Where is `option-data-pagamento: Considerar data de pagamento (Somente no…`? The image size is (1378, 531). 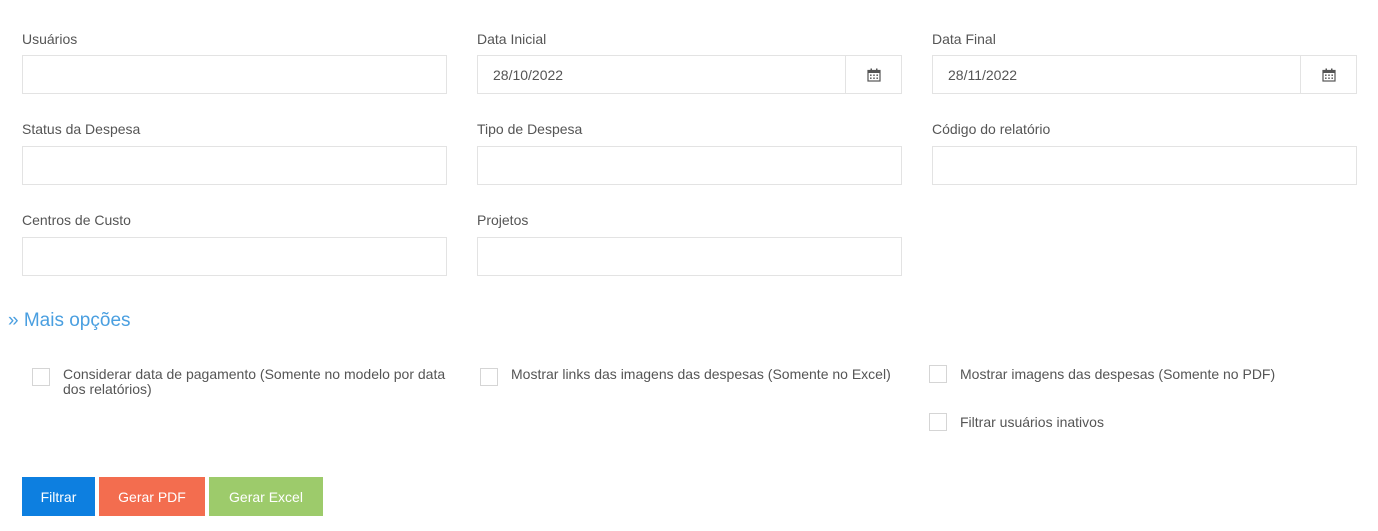
option-data-pagamento: Considerar data de pagamento (Somente no… is located at coordinates (242, 382).